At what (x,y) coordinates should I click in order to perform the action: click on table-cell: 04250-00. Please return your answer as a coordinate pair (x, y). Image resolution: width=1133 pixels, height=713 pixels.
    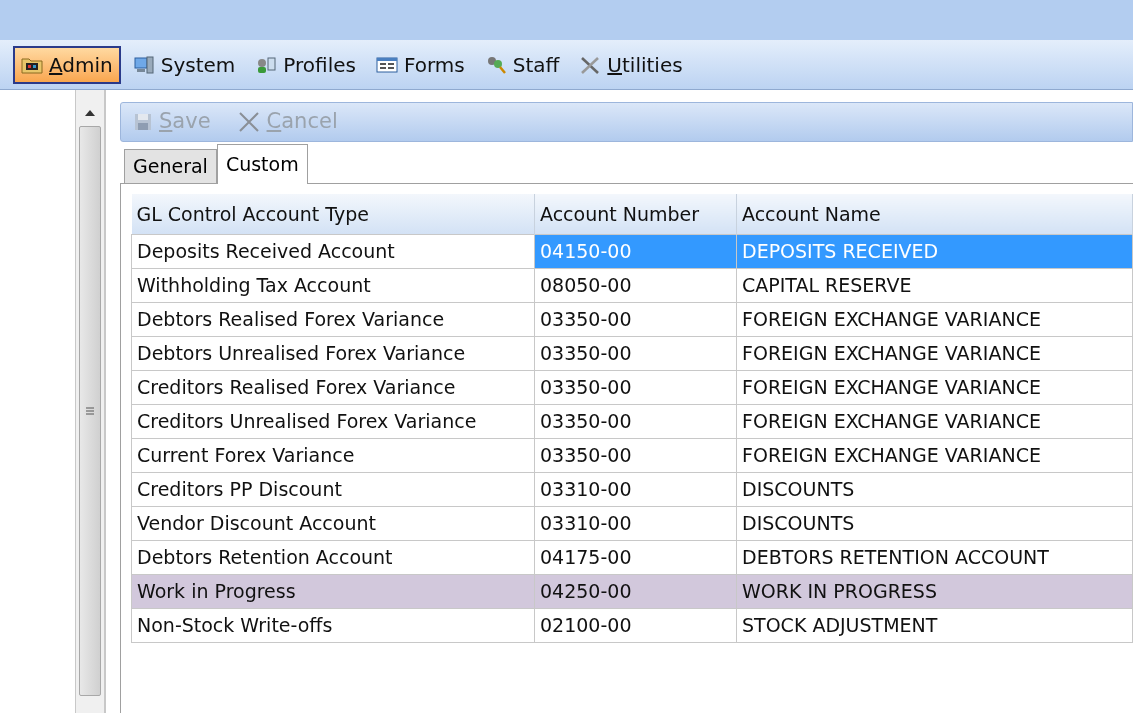
    Looking at the image, I should click on (635, 591).